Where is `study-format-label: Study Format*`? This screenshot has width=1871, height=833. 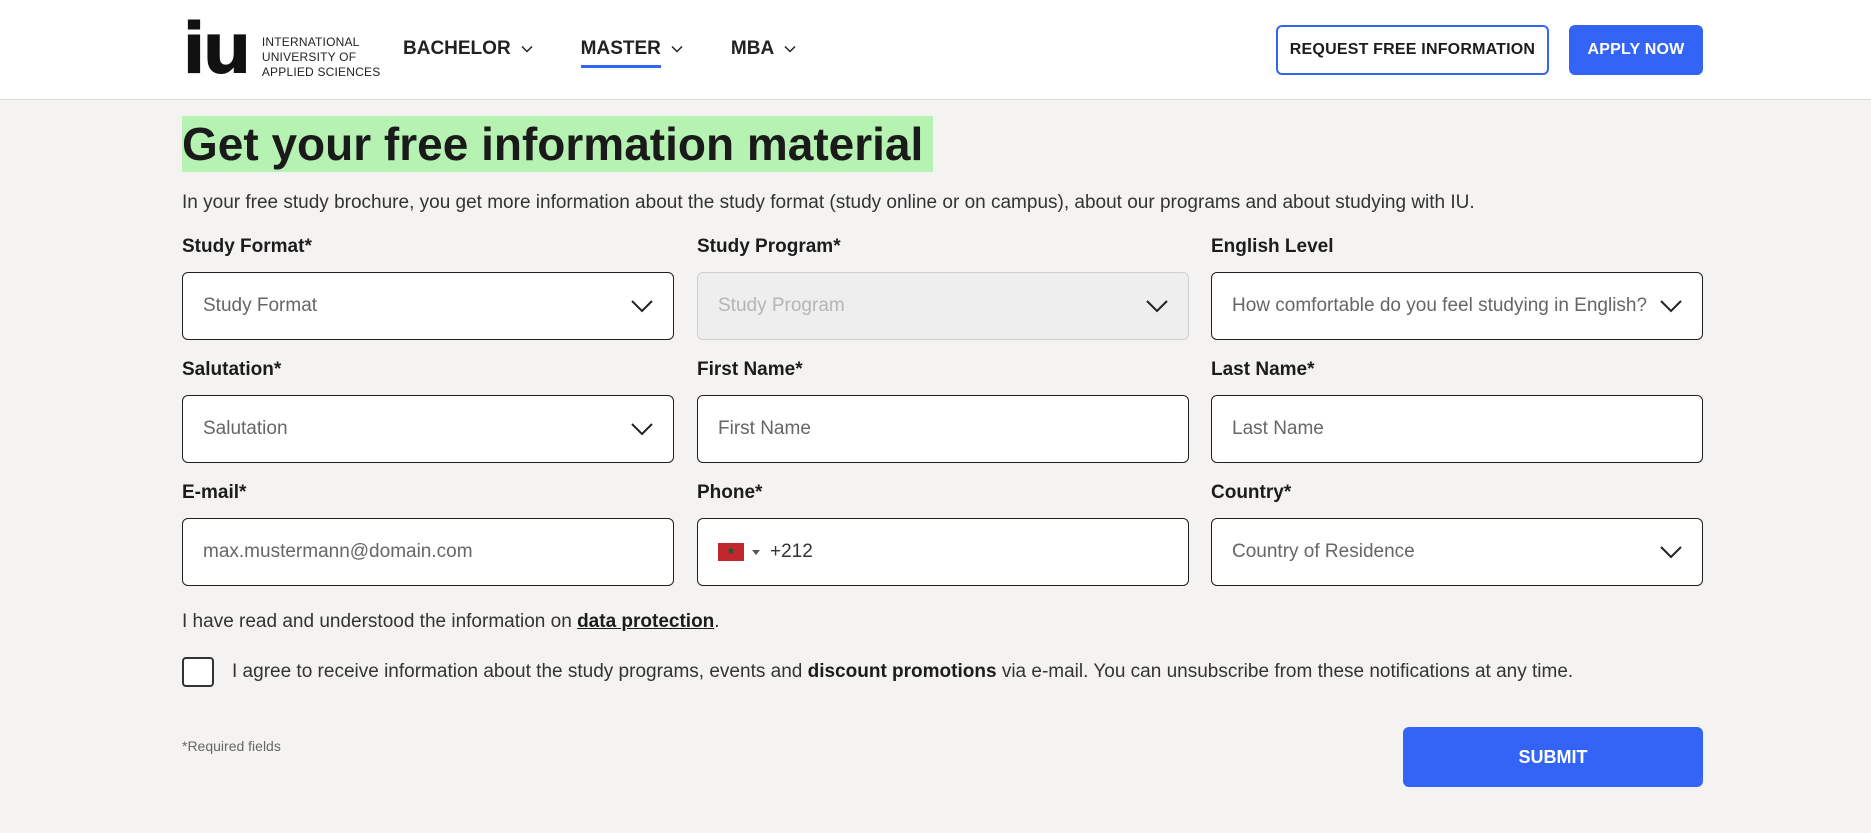 study-format-label: Study Format* is located at coordinates (247, 246).